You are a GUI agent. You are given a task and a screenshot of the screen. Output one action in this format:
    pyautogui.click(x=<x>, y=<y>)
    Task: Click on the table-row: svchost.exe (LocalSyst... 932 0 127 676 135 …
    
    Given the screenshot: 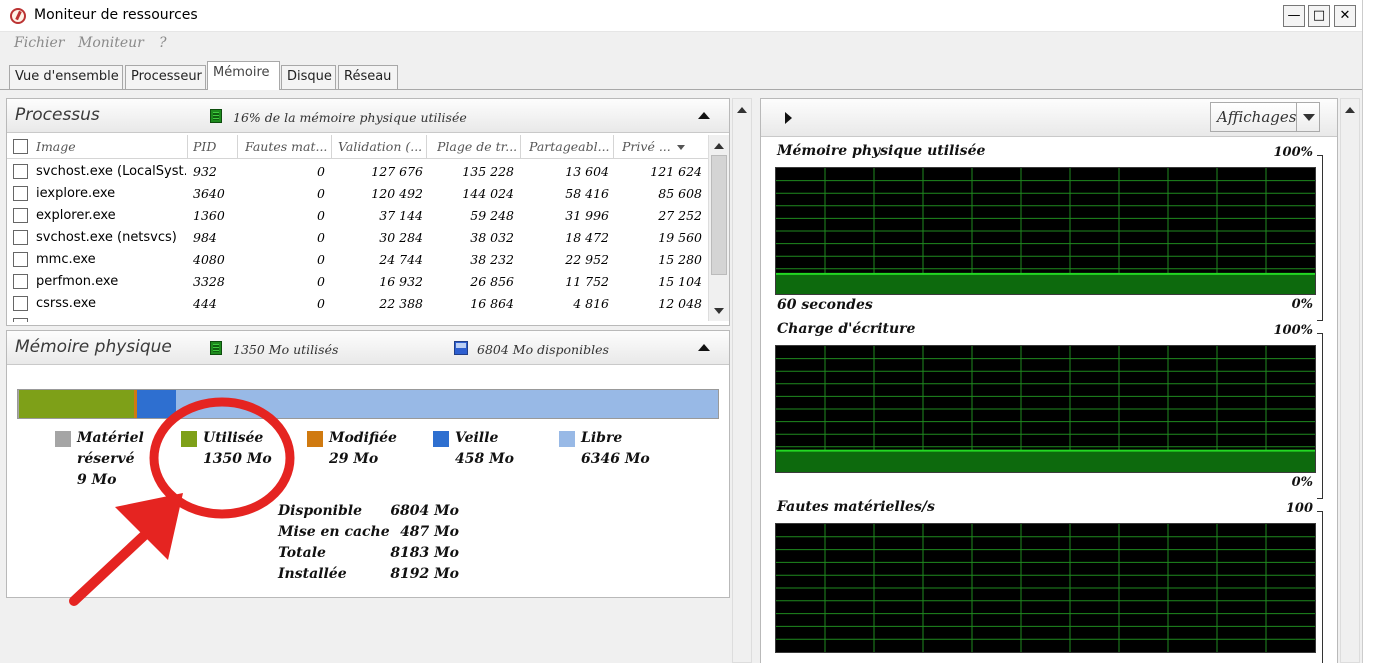 What is the action you would take?
    pyautogui.click(x=360, y=172)
    